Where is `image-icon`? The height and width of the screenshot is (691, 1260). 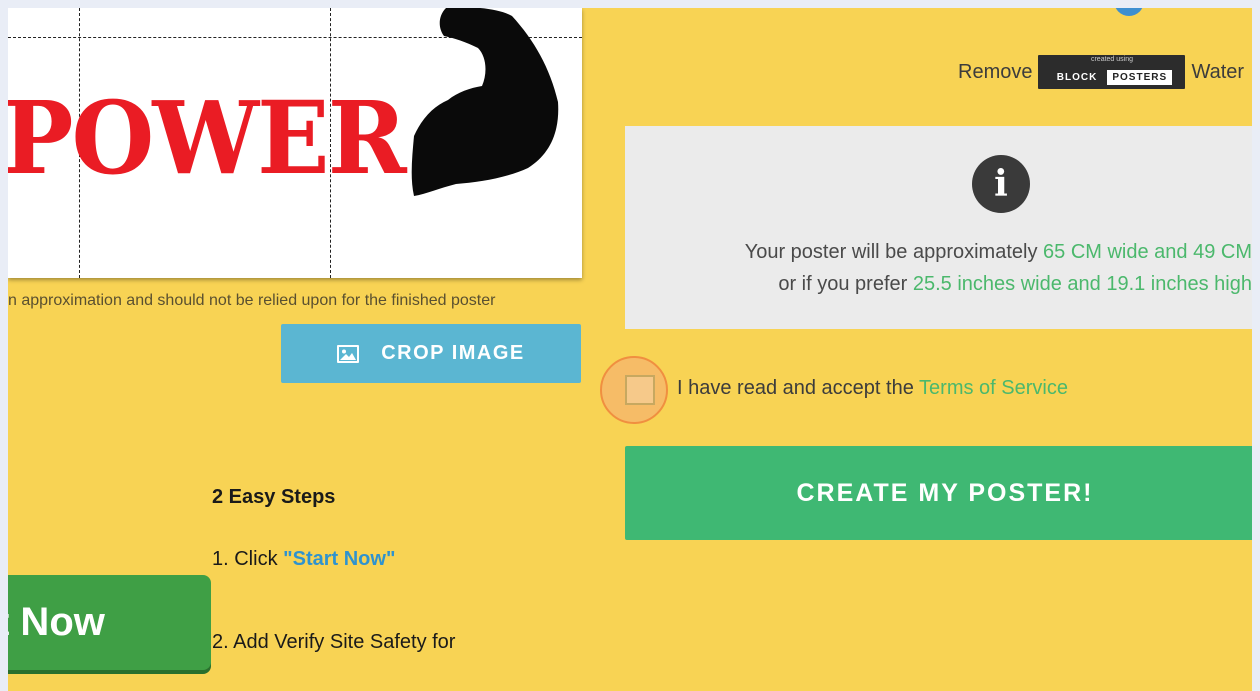
image-icon is located at coordinates (348, 353).